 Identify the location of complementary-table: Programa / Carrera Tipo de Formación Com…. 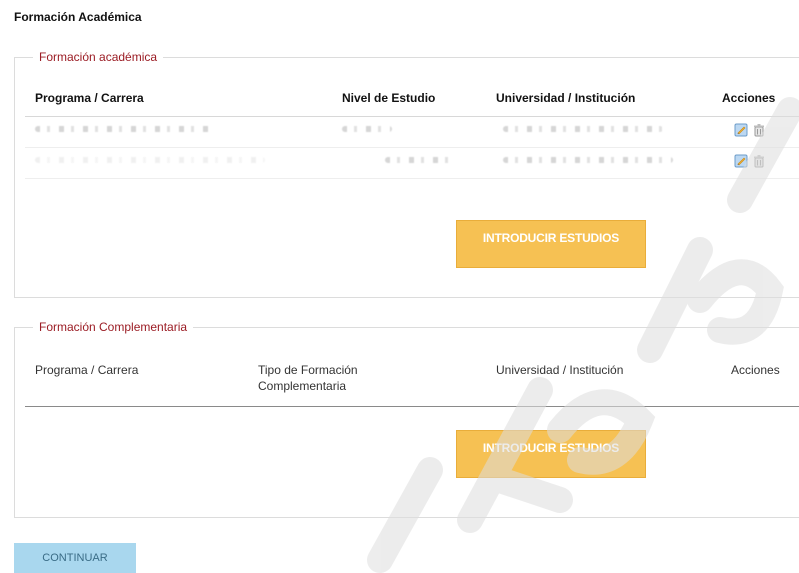
(412, 392).